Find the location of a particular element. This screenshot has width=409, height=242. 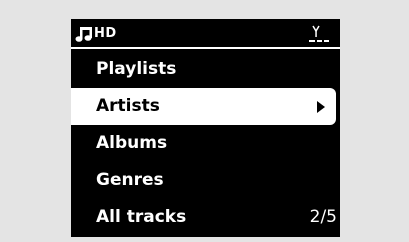

menu-item-label: Genres is located at coordinates (130, 180).